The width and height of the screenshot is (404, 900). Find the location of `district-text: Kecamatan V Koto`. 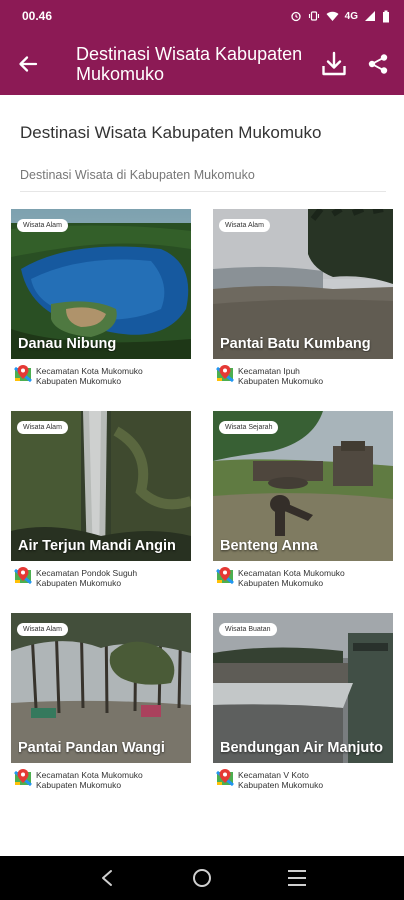

district-text: Kecamatan V Koto is located at coordinates (273, 775).